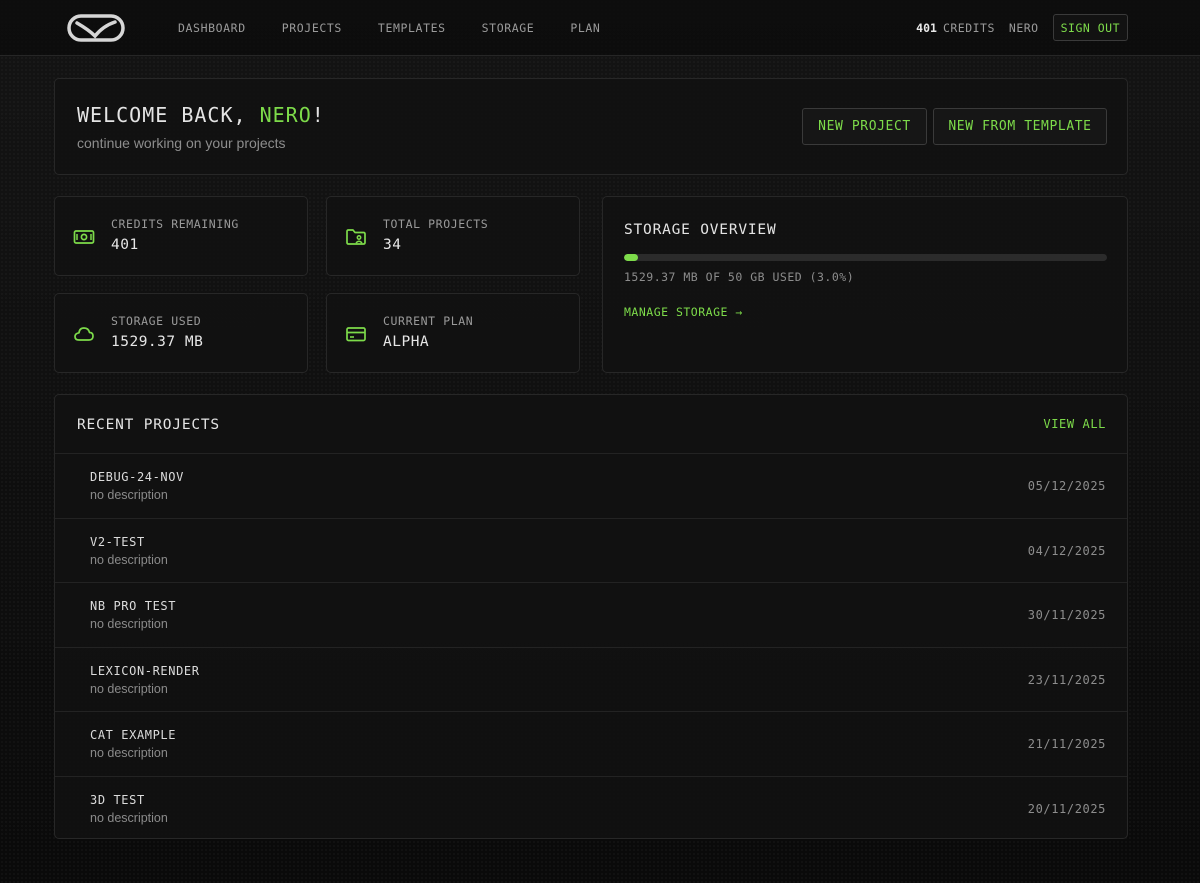 The height and width of the screenshot is (883, 1200). What do you see at coordinates (865, 257) in the screenshot?
I see `storage-progress-bar` at bounding box center [865, 257].